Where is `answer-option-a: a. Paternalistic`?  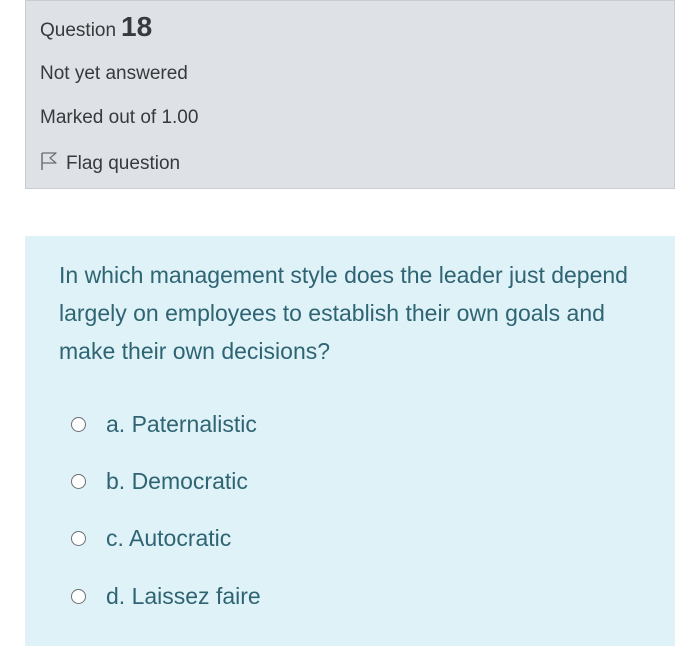 answer-option-a: a. Paternalistic is located at coordinates (164, 424).